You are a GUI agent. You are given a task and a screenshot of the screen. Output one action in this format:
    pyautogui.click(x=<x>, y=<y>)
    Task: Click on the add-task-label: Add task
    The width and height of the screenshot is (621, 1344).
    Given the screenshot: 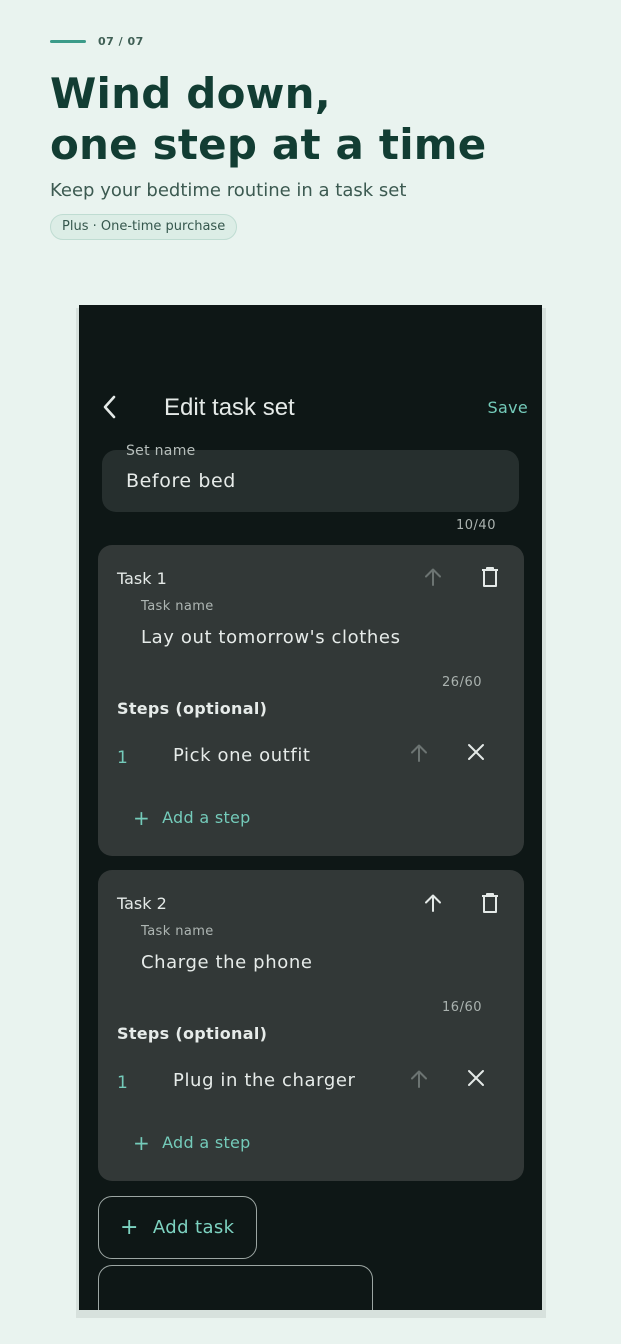 What is the action you would take?
    pyautogui.click(x=193, y=1227)
    